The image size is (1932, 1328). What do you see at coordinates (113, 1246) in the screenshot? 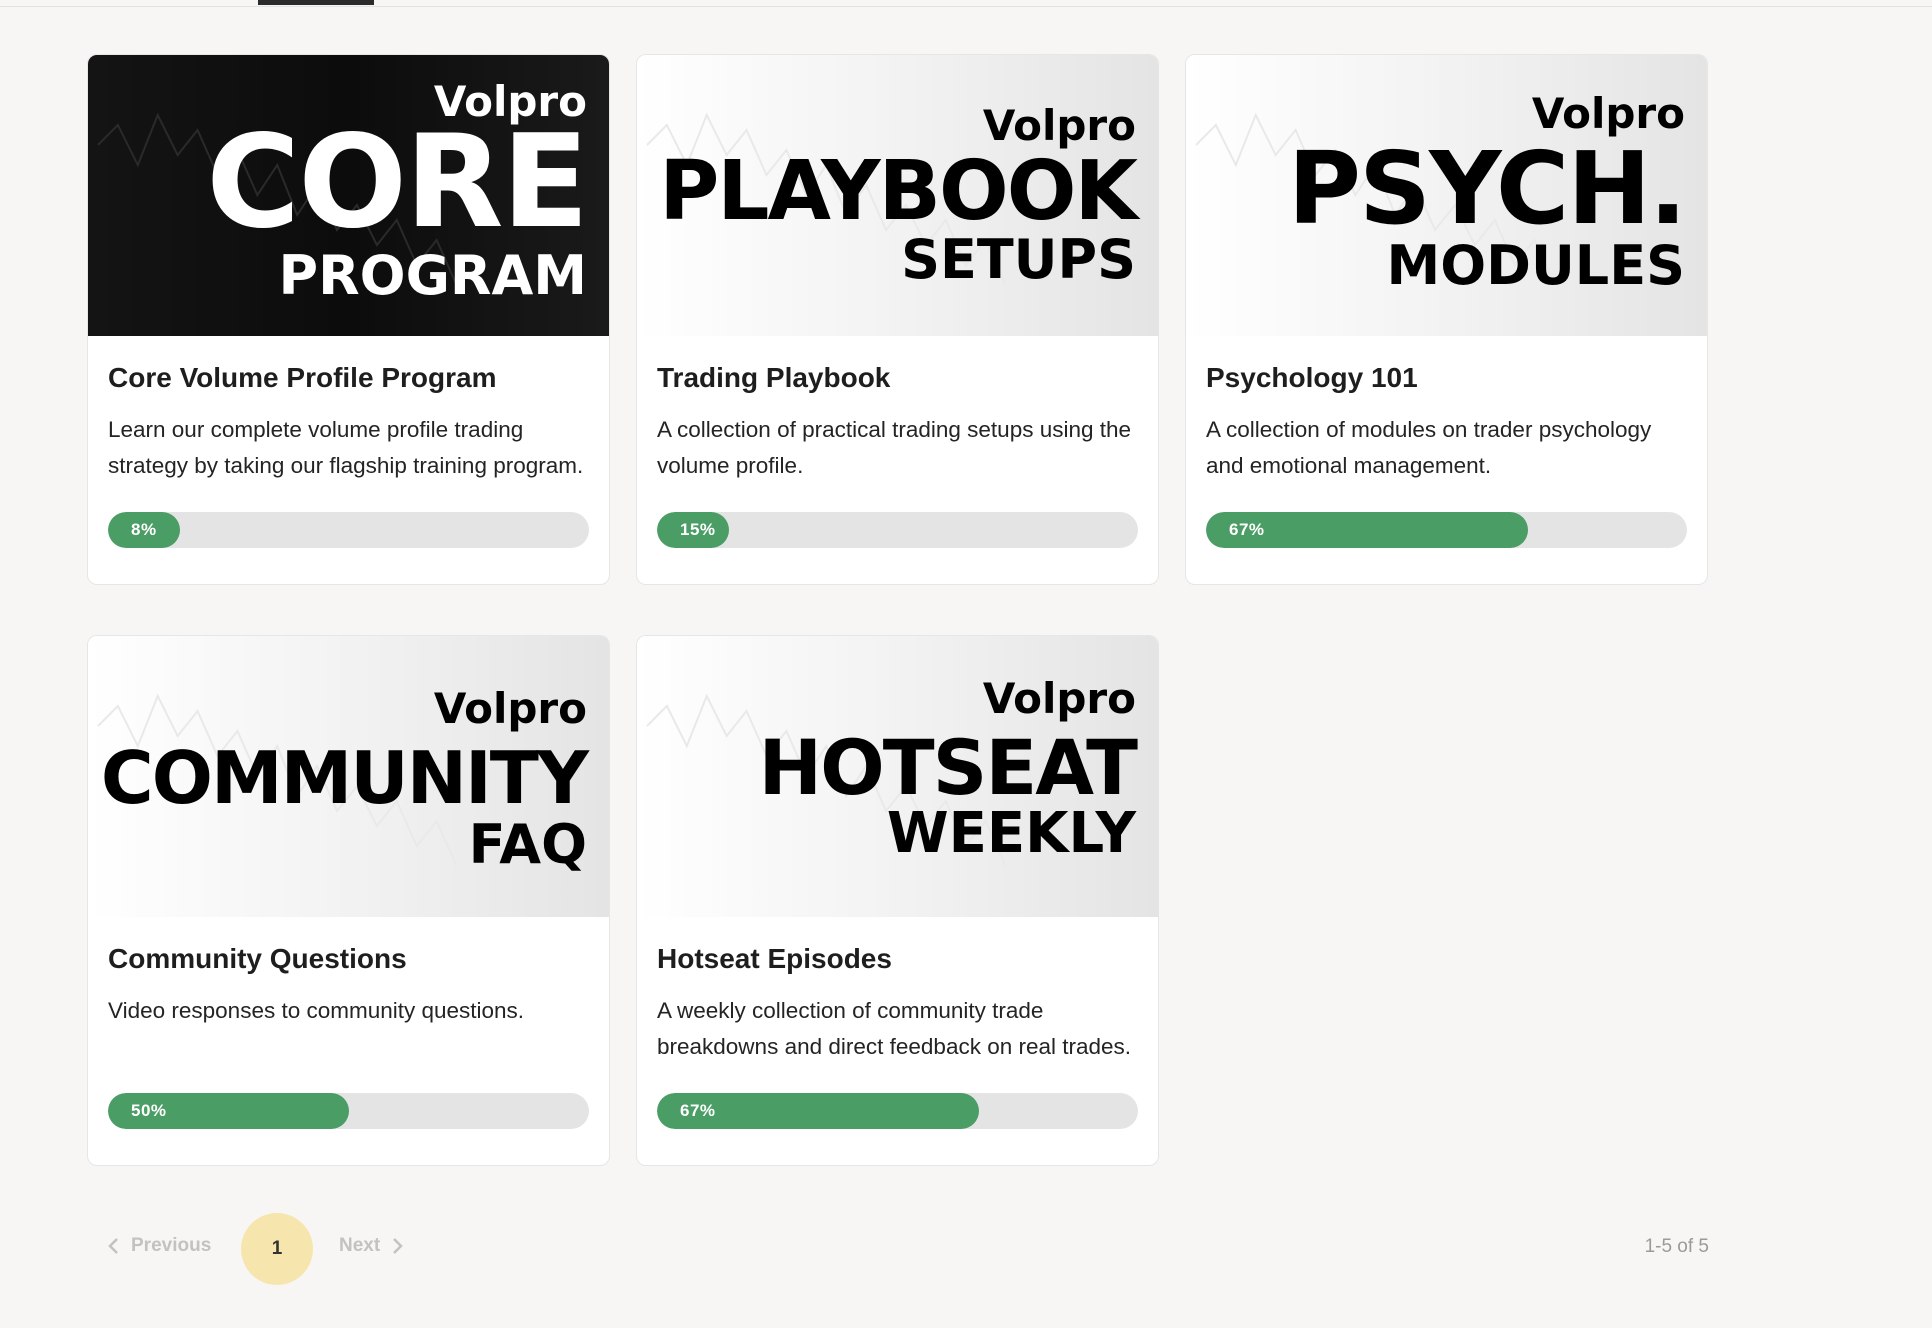
I see `chevron-left-icon` at bounding box center [113, 1246].